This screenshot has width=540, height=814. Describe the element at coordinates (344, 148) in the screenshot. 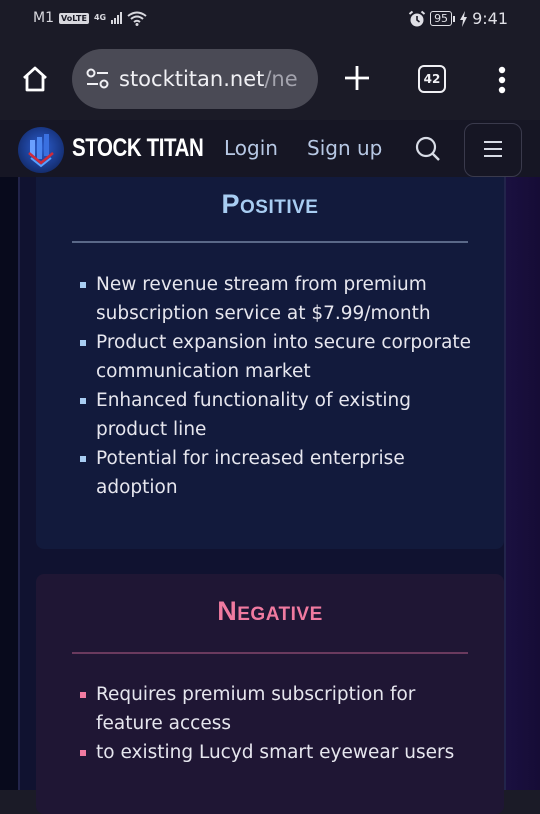

I see `signup-link: Sign up` at that location.